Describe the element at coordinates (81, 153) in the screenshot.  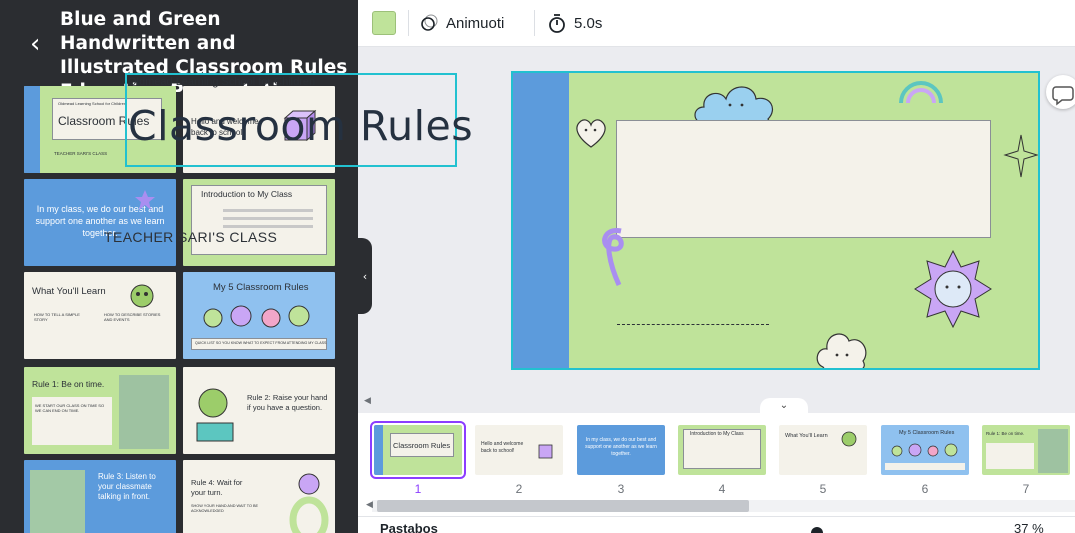
I see `thumb-footer: TEACHER SARI'S CLASS` at that location.